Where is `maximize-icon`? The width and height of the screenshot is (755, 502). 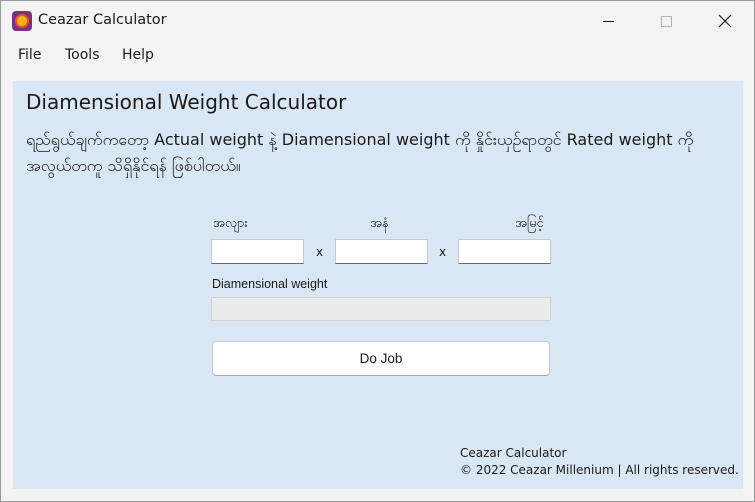 maximize-icon is located at coordinates (666, 21).